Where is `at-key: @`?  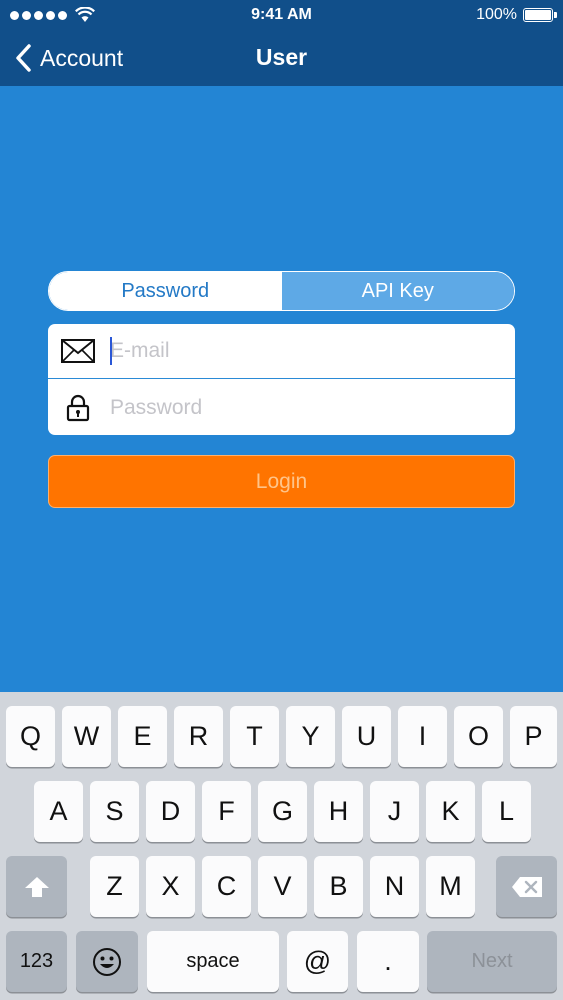 at-key: @ is located at coordinates (317, 961).